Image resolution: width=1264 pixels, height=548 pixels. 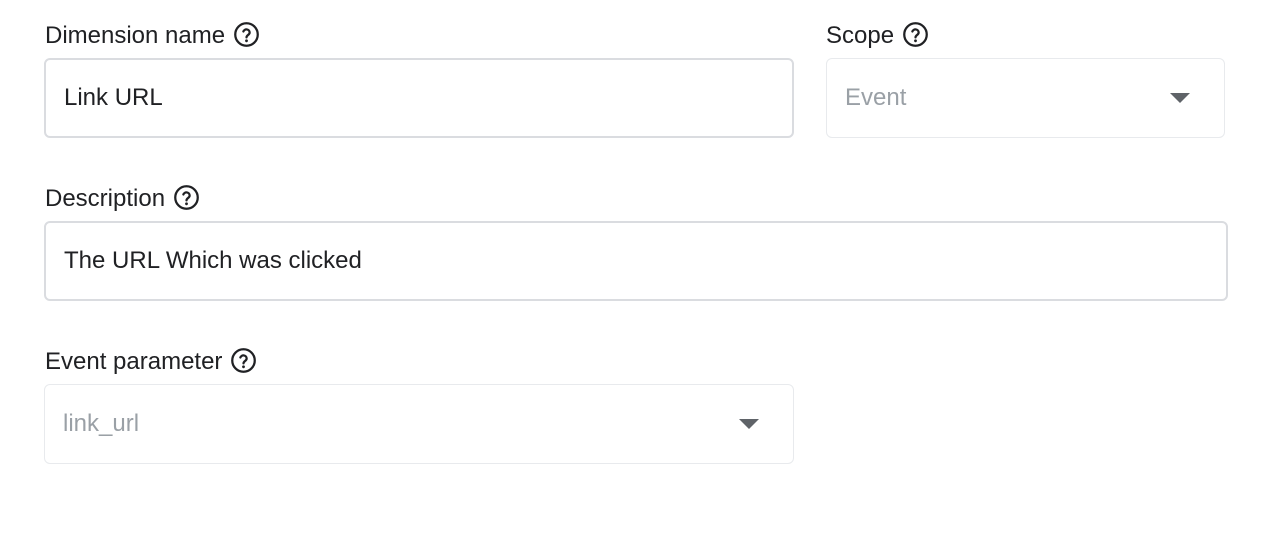 I want to click on scope-selected-value: Event, so click(x=876, y=97).